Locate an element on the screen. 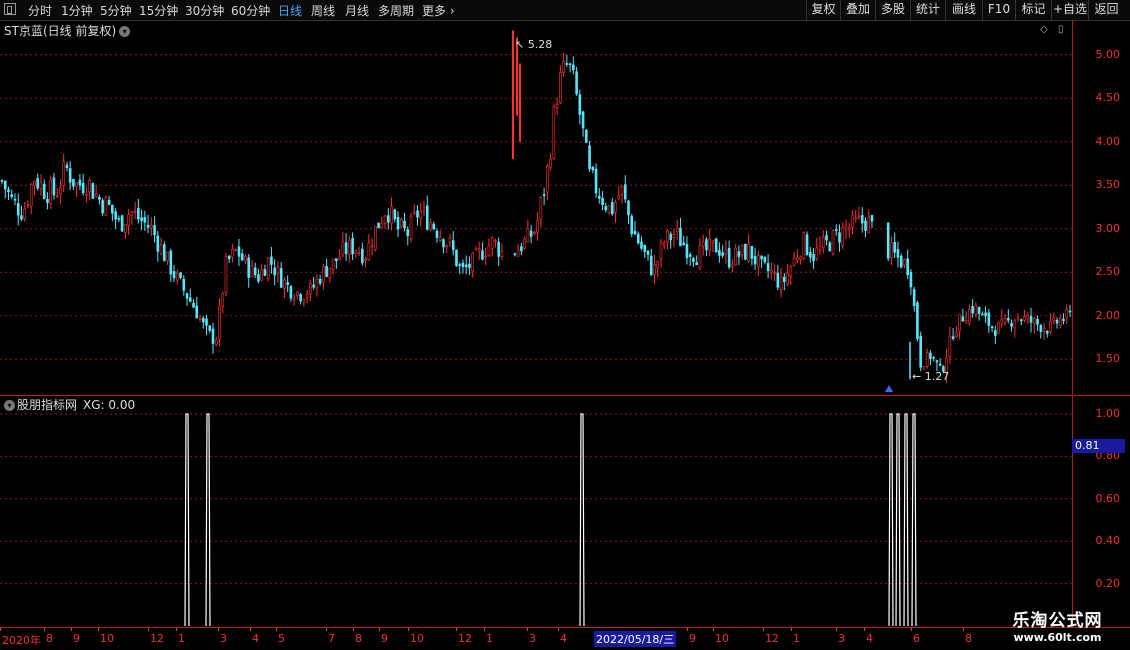 This screenshot has width=1130, height=650. tab-period-5: 60分钟 is located at coordinates (250, 10).